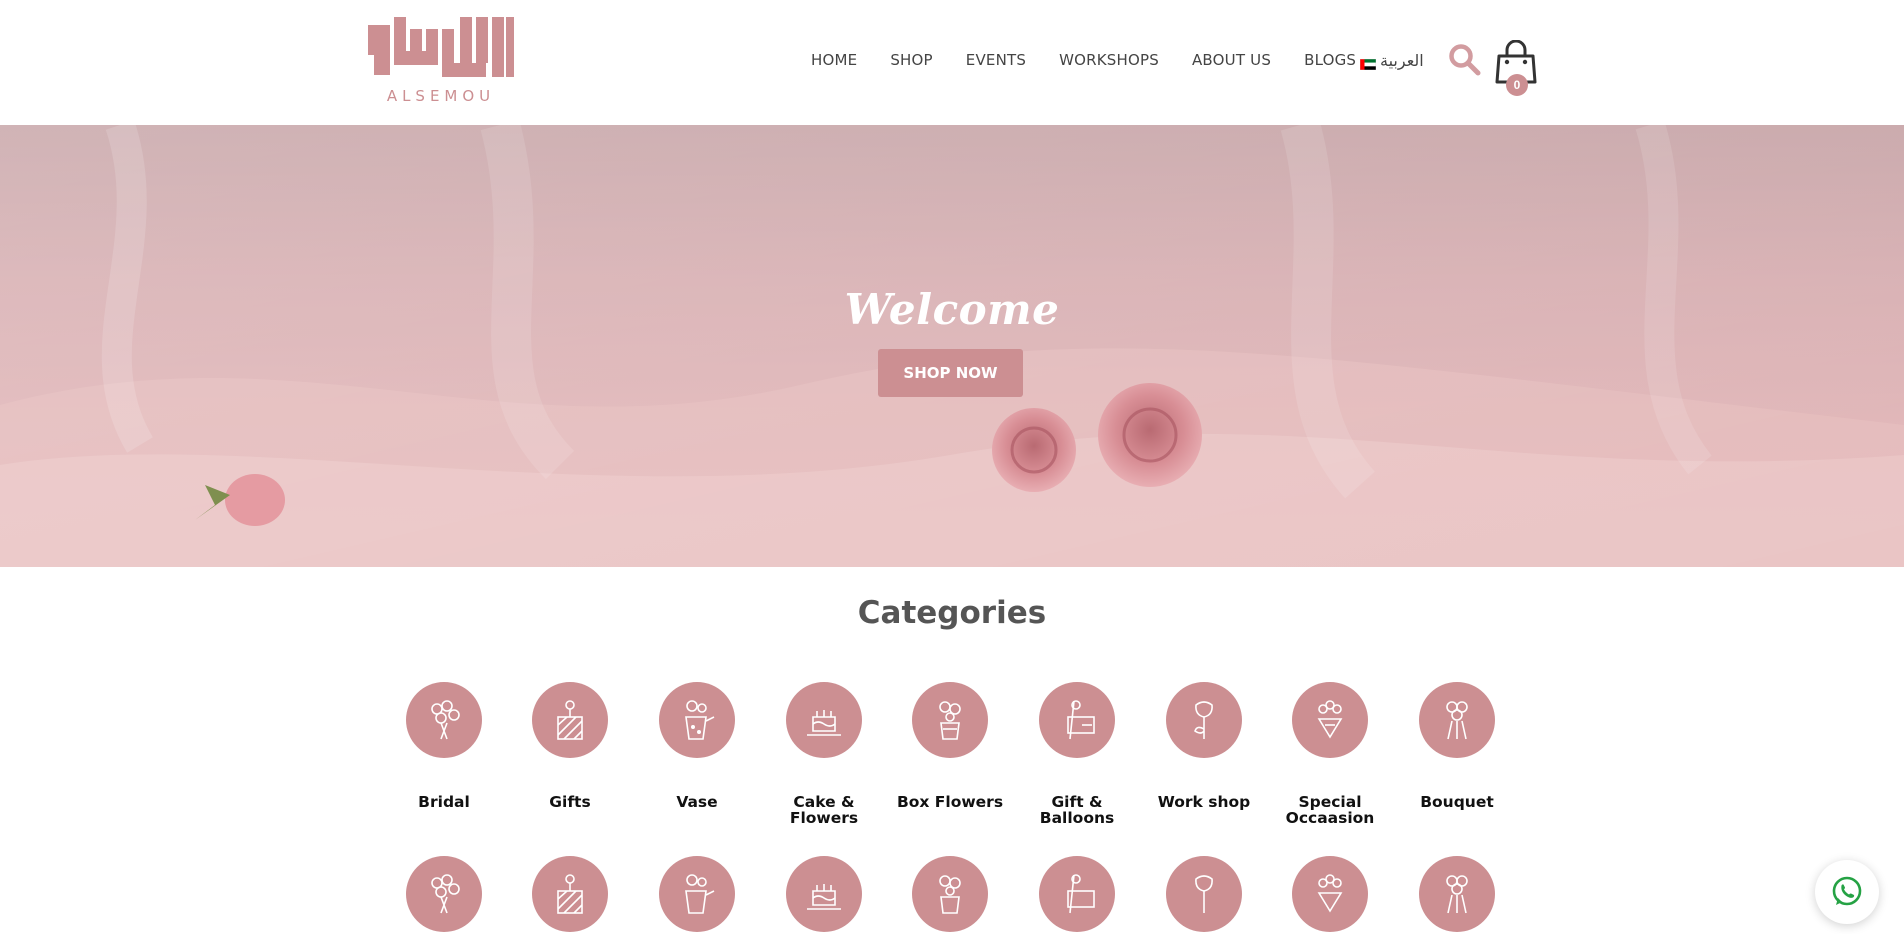  What do you see at coordinates (697, 802) in the screenshot?
I see `category-label: Vase` at bounding box center [697, 802].